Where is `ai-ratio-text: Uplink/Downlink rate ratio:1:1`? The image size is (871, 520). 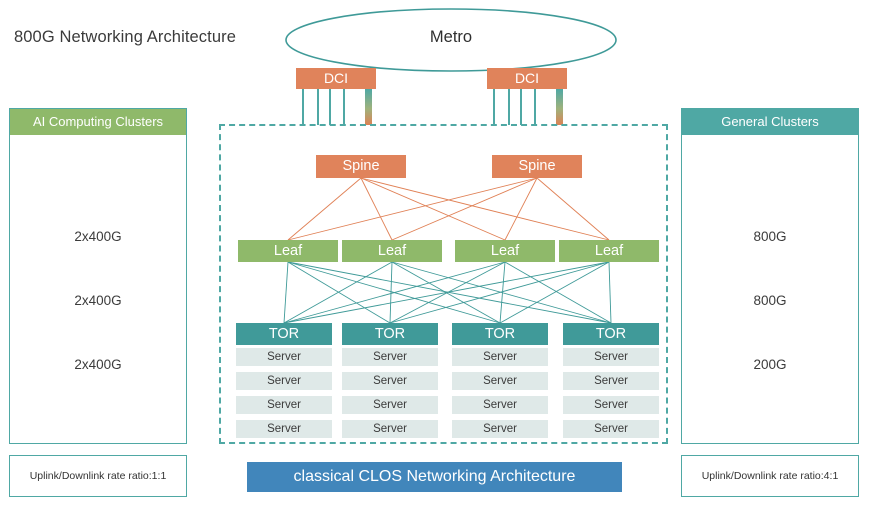 ai-ratio-text: Uplink/Downlink rate ratio:1:1 is located at coordinates (98, 476).